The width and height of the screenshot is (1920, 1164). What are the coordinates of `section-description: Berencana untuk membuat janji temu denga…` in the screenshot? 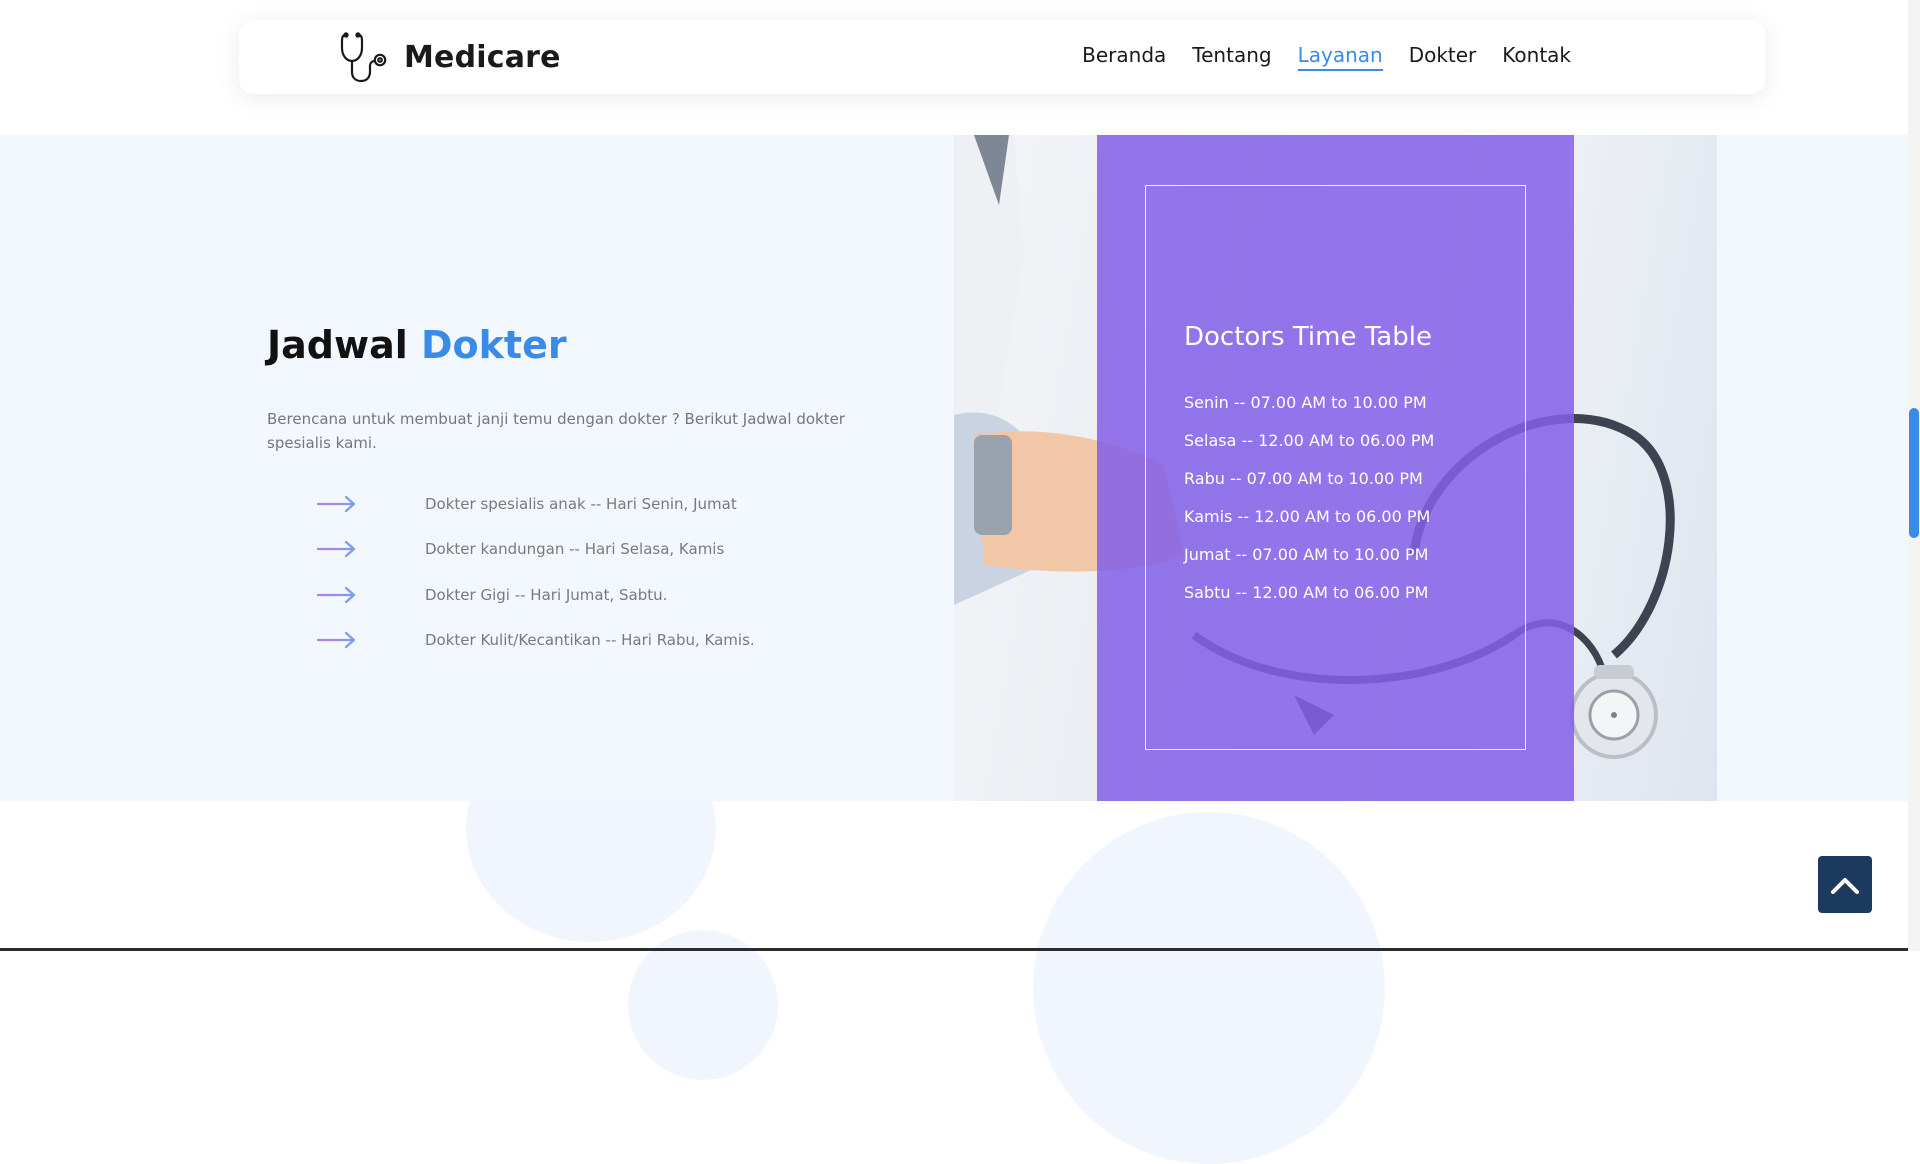 It's located at (556, 430).